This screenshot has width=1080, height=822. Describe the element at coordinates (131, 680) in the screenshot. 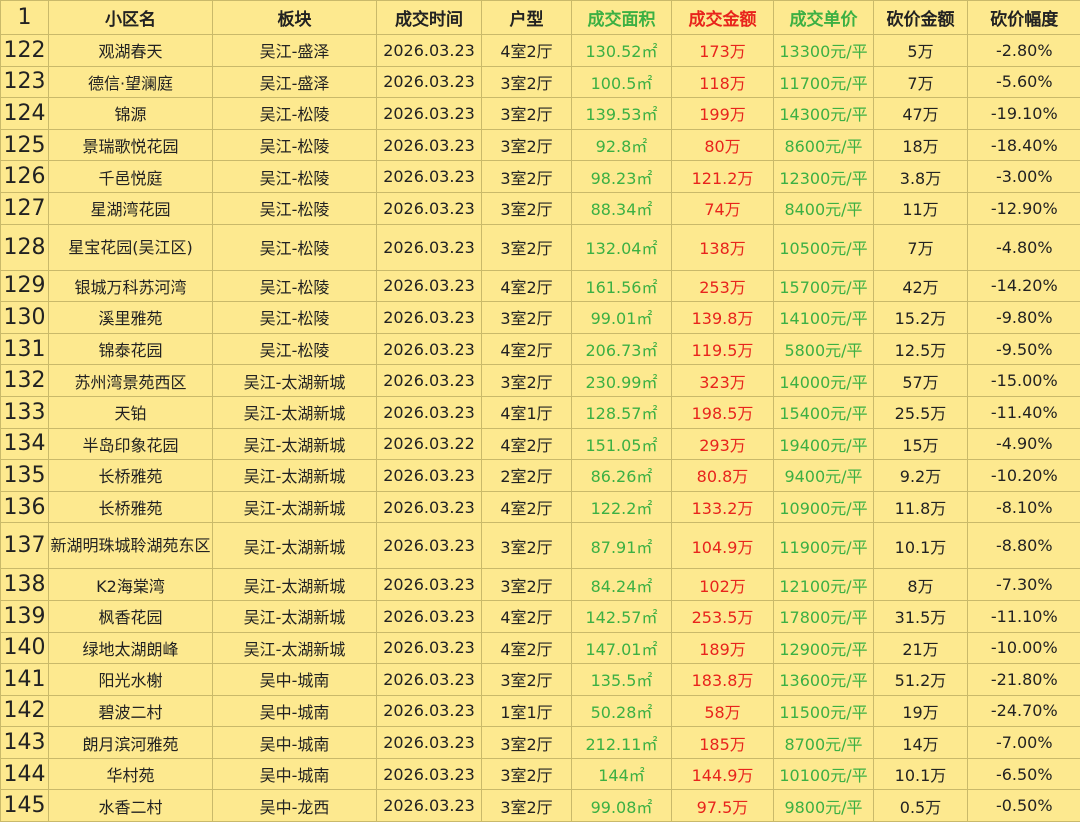

I see `cell-community-name: 阳光水榭` at that location.